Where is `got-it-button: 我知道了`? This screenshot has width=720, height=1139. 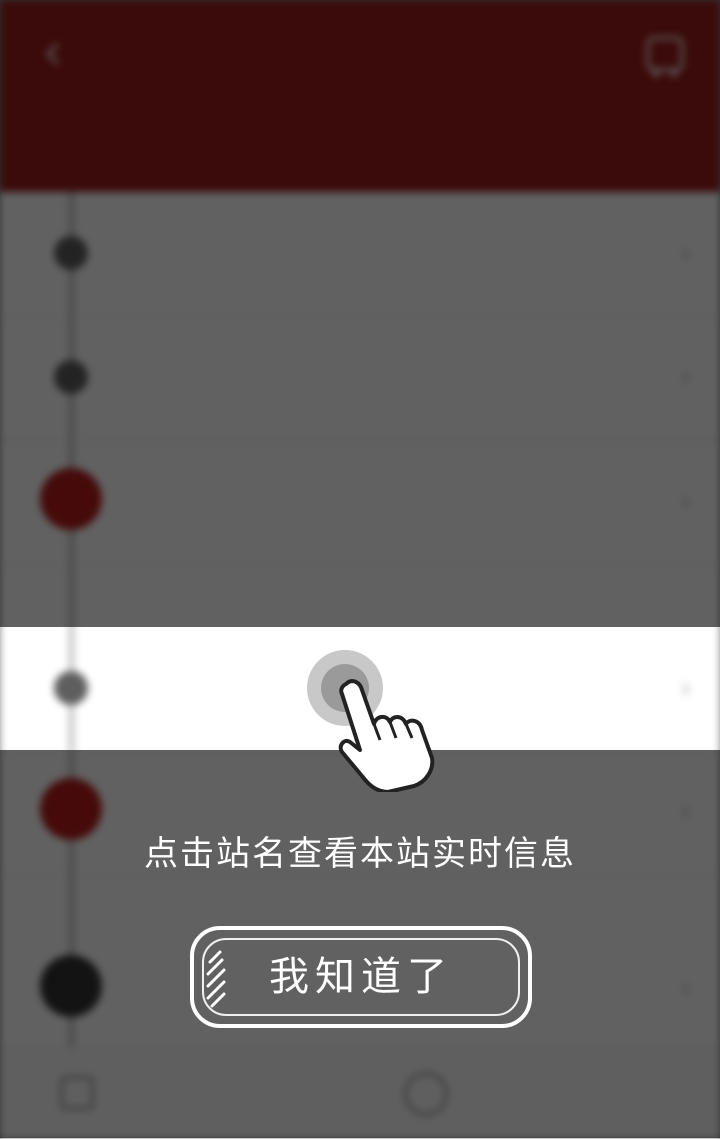
got-it-button: 我知道了 is located at coordinates (361, 977).